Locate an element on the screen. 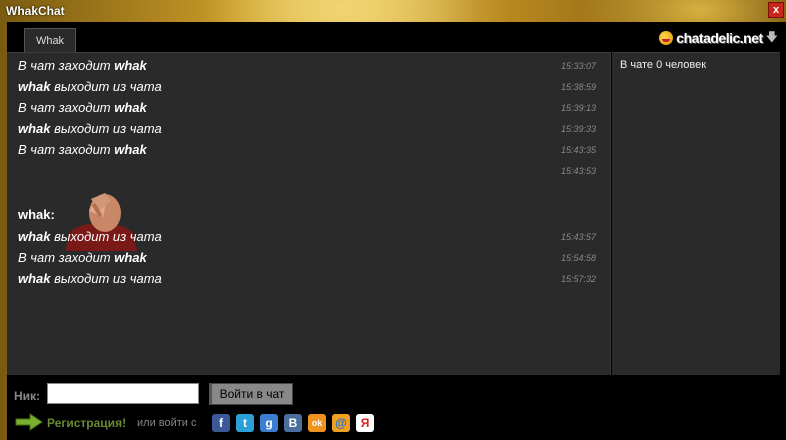  or-login-text: или войти с is located at coordinates (167, 423).